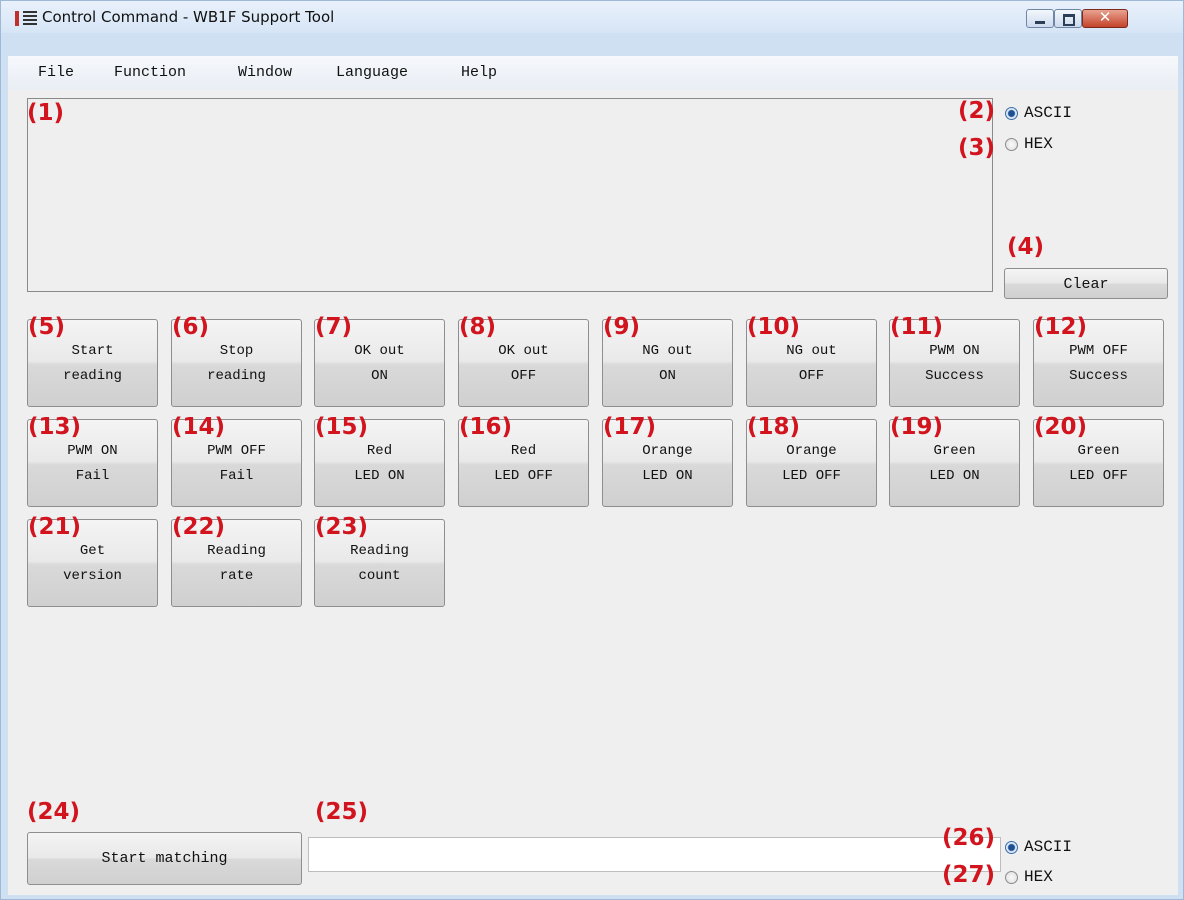 The image size is (1184, 900). Describe the element at coordinates (265, 72) in the screenshot. I see `menu-window: Window` at that location.